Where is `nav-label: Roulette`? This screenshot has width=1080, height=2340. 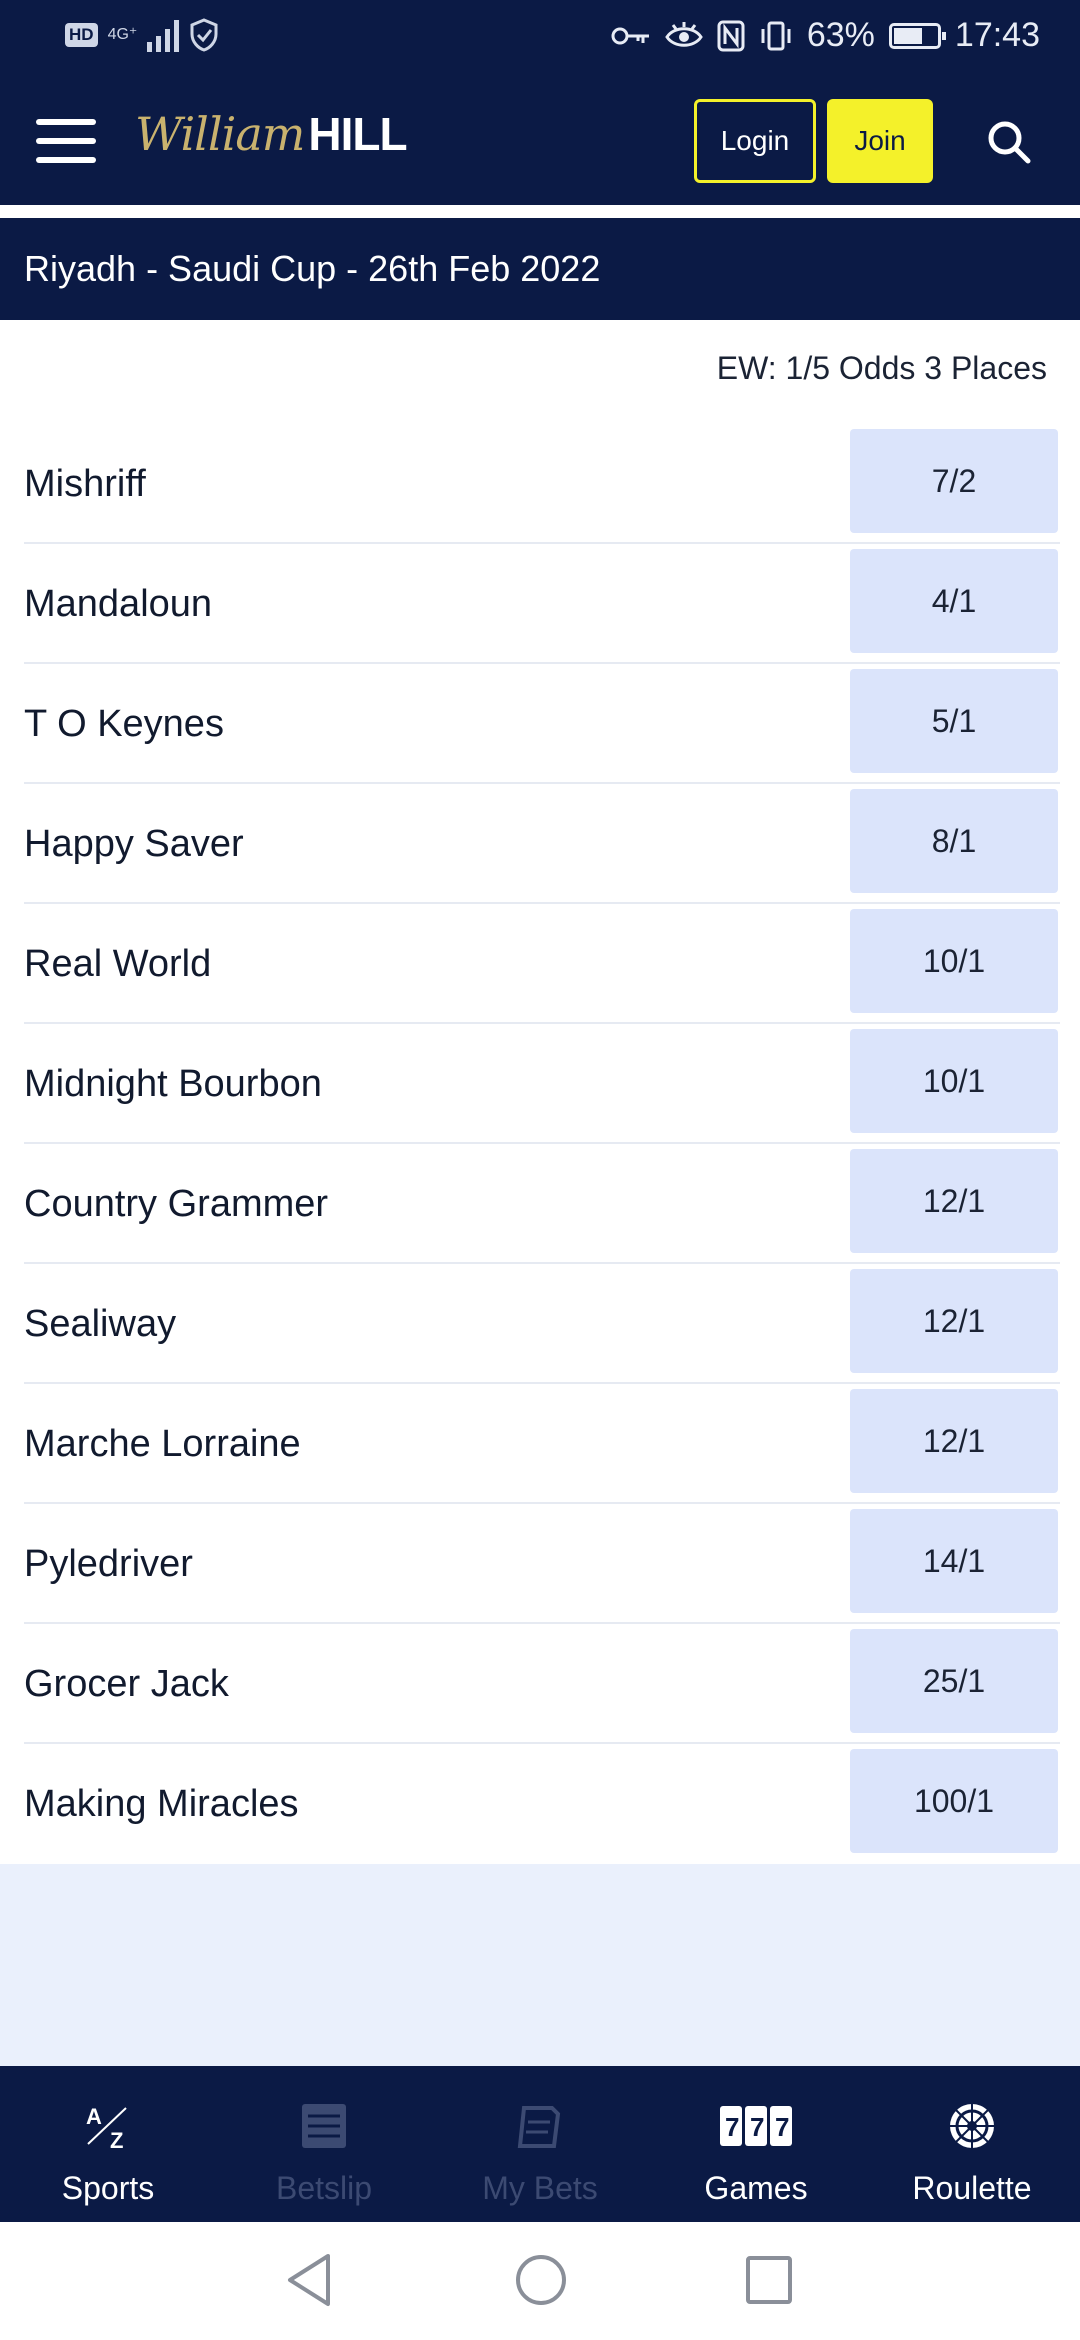 nav-label: Roulette is located at coordinates (972, 2188).